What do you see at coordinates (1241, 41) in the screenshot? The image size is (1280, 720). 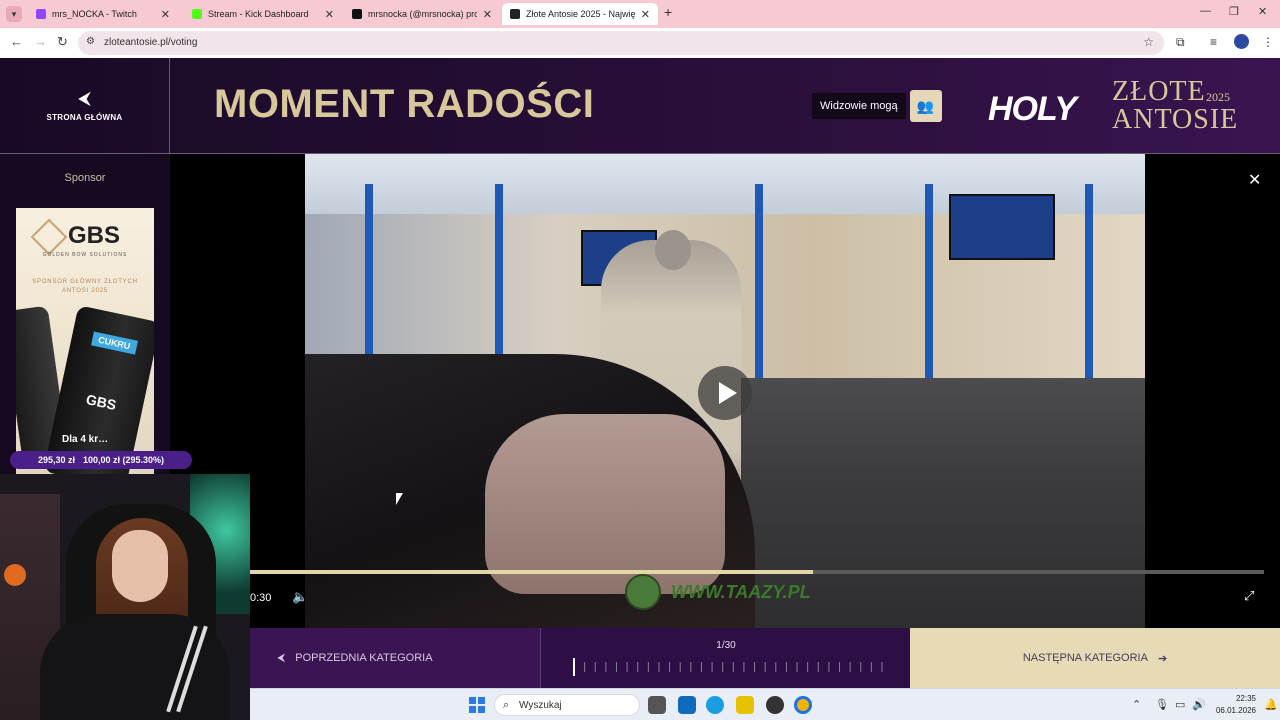 I see `profile-avatar` at bounding box center [1241, 41].